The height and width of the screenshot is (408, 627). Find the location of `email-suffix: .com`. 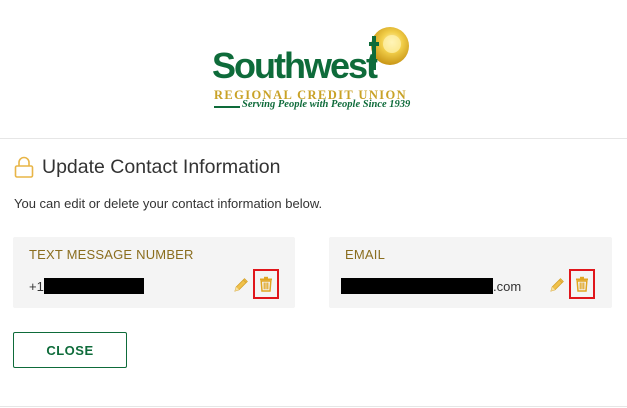

email-suffix: .com is located at coordinates (507, 286).